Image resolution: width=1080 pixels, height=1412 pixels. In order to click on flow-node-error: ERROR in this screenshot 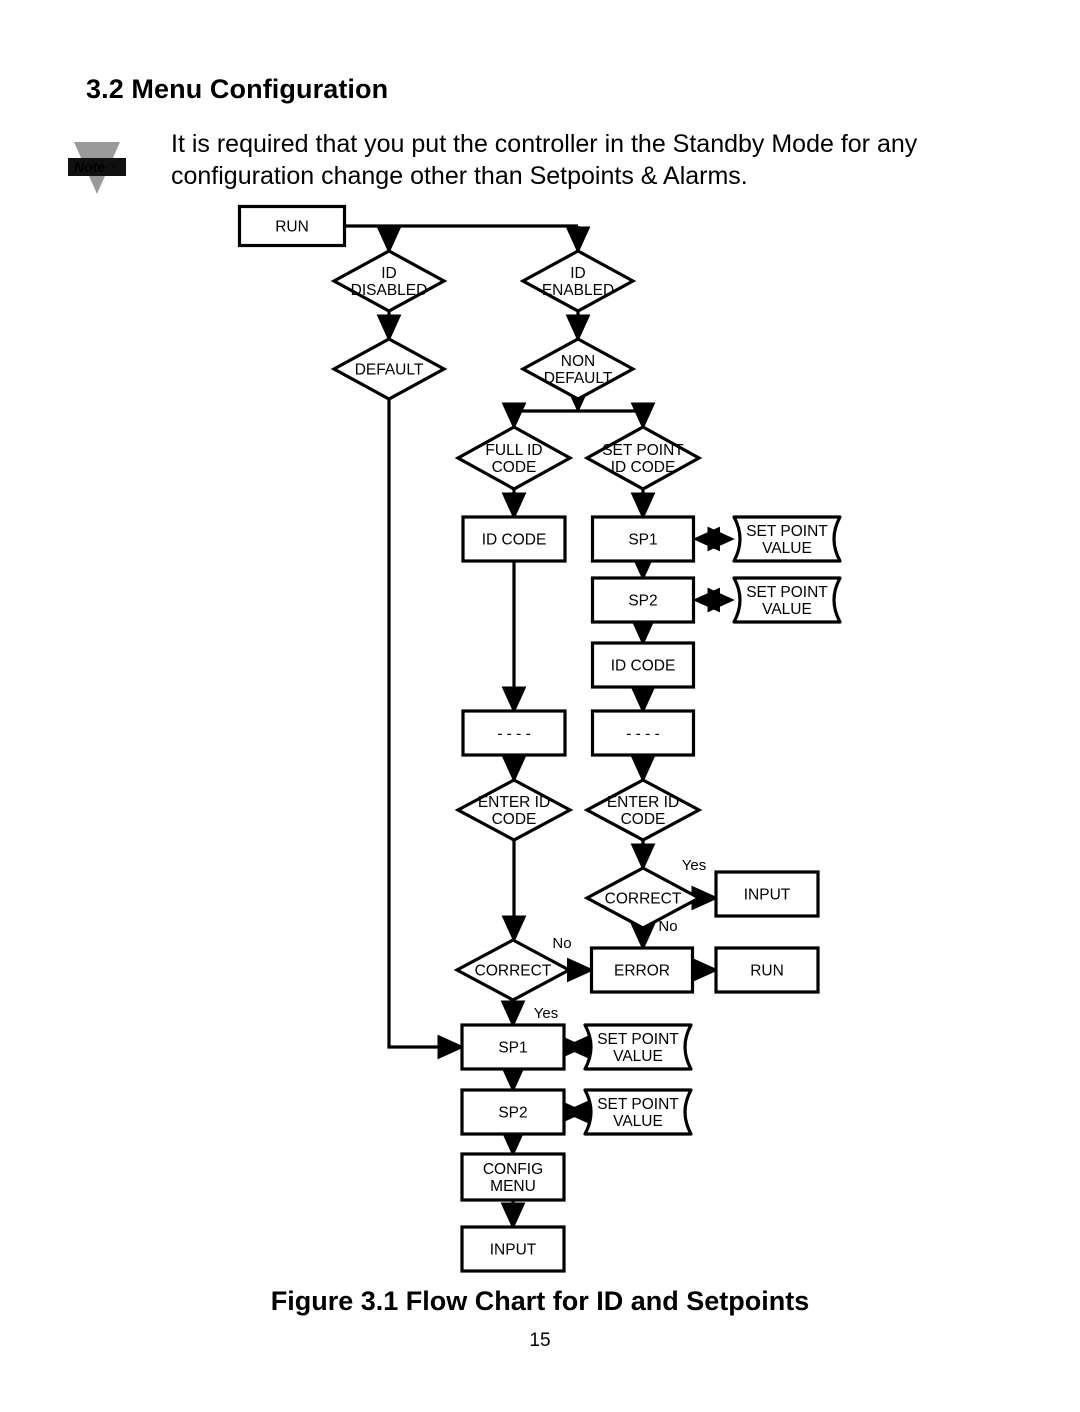, I will do `click(642, 970)`.